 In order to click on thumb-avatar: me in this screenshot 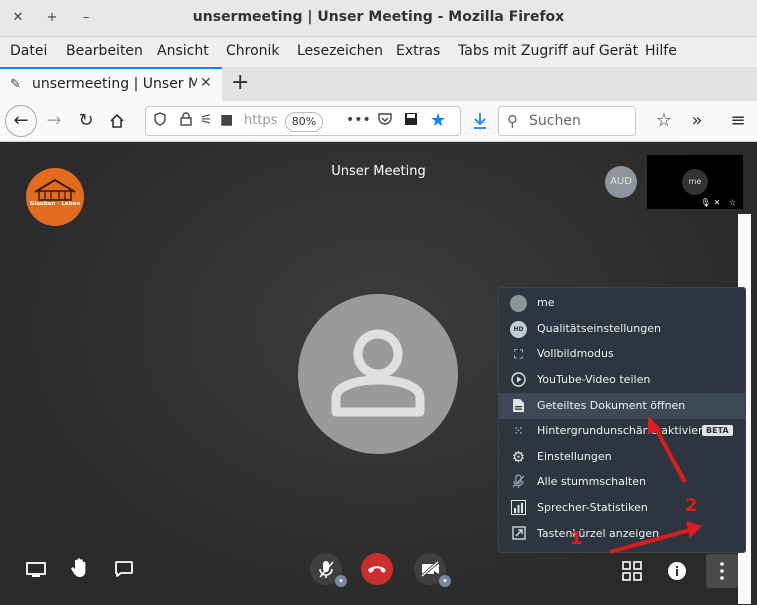, I will do `click(695, 182)`.